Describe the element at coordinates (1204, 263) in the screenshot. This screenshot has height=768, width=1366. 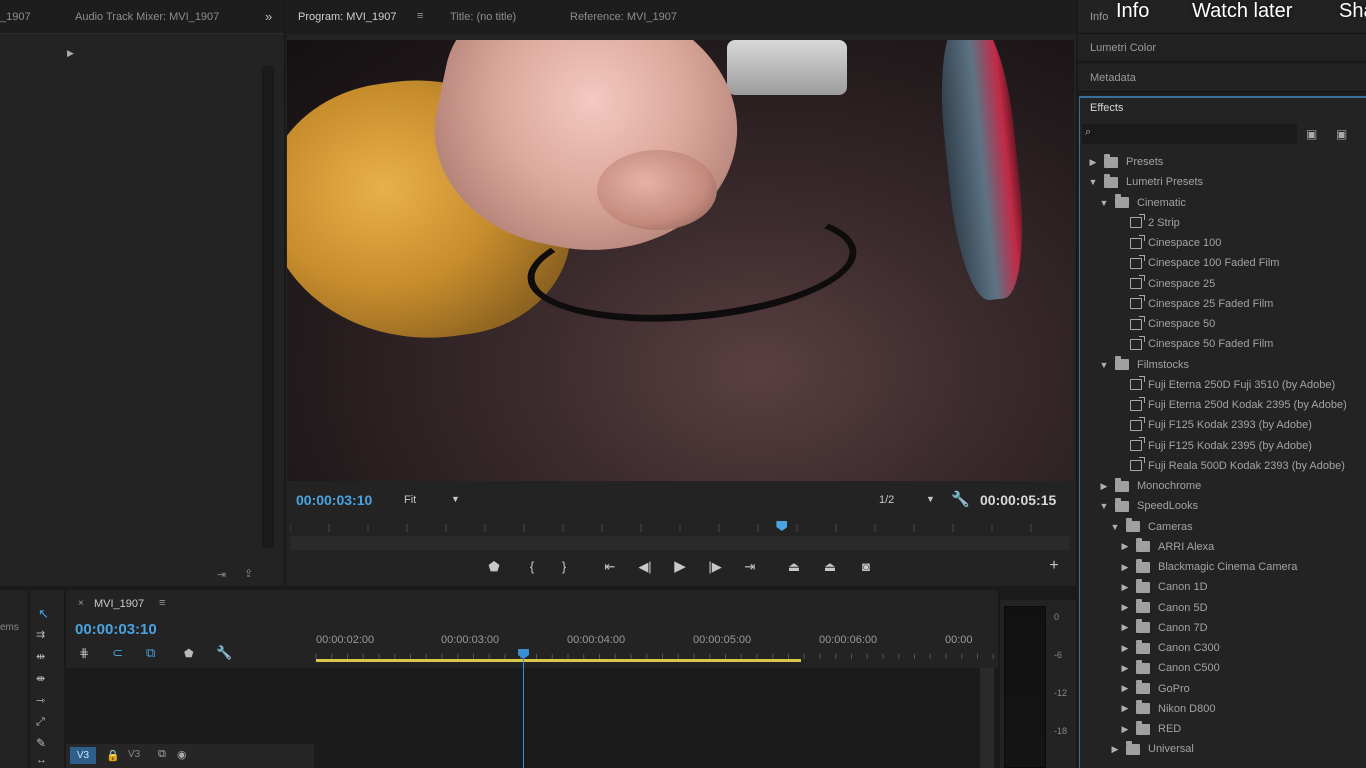
I see `effects-tree-preset: Cinespace 100 Faded Film` at that location.